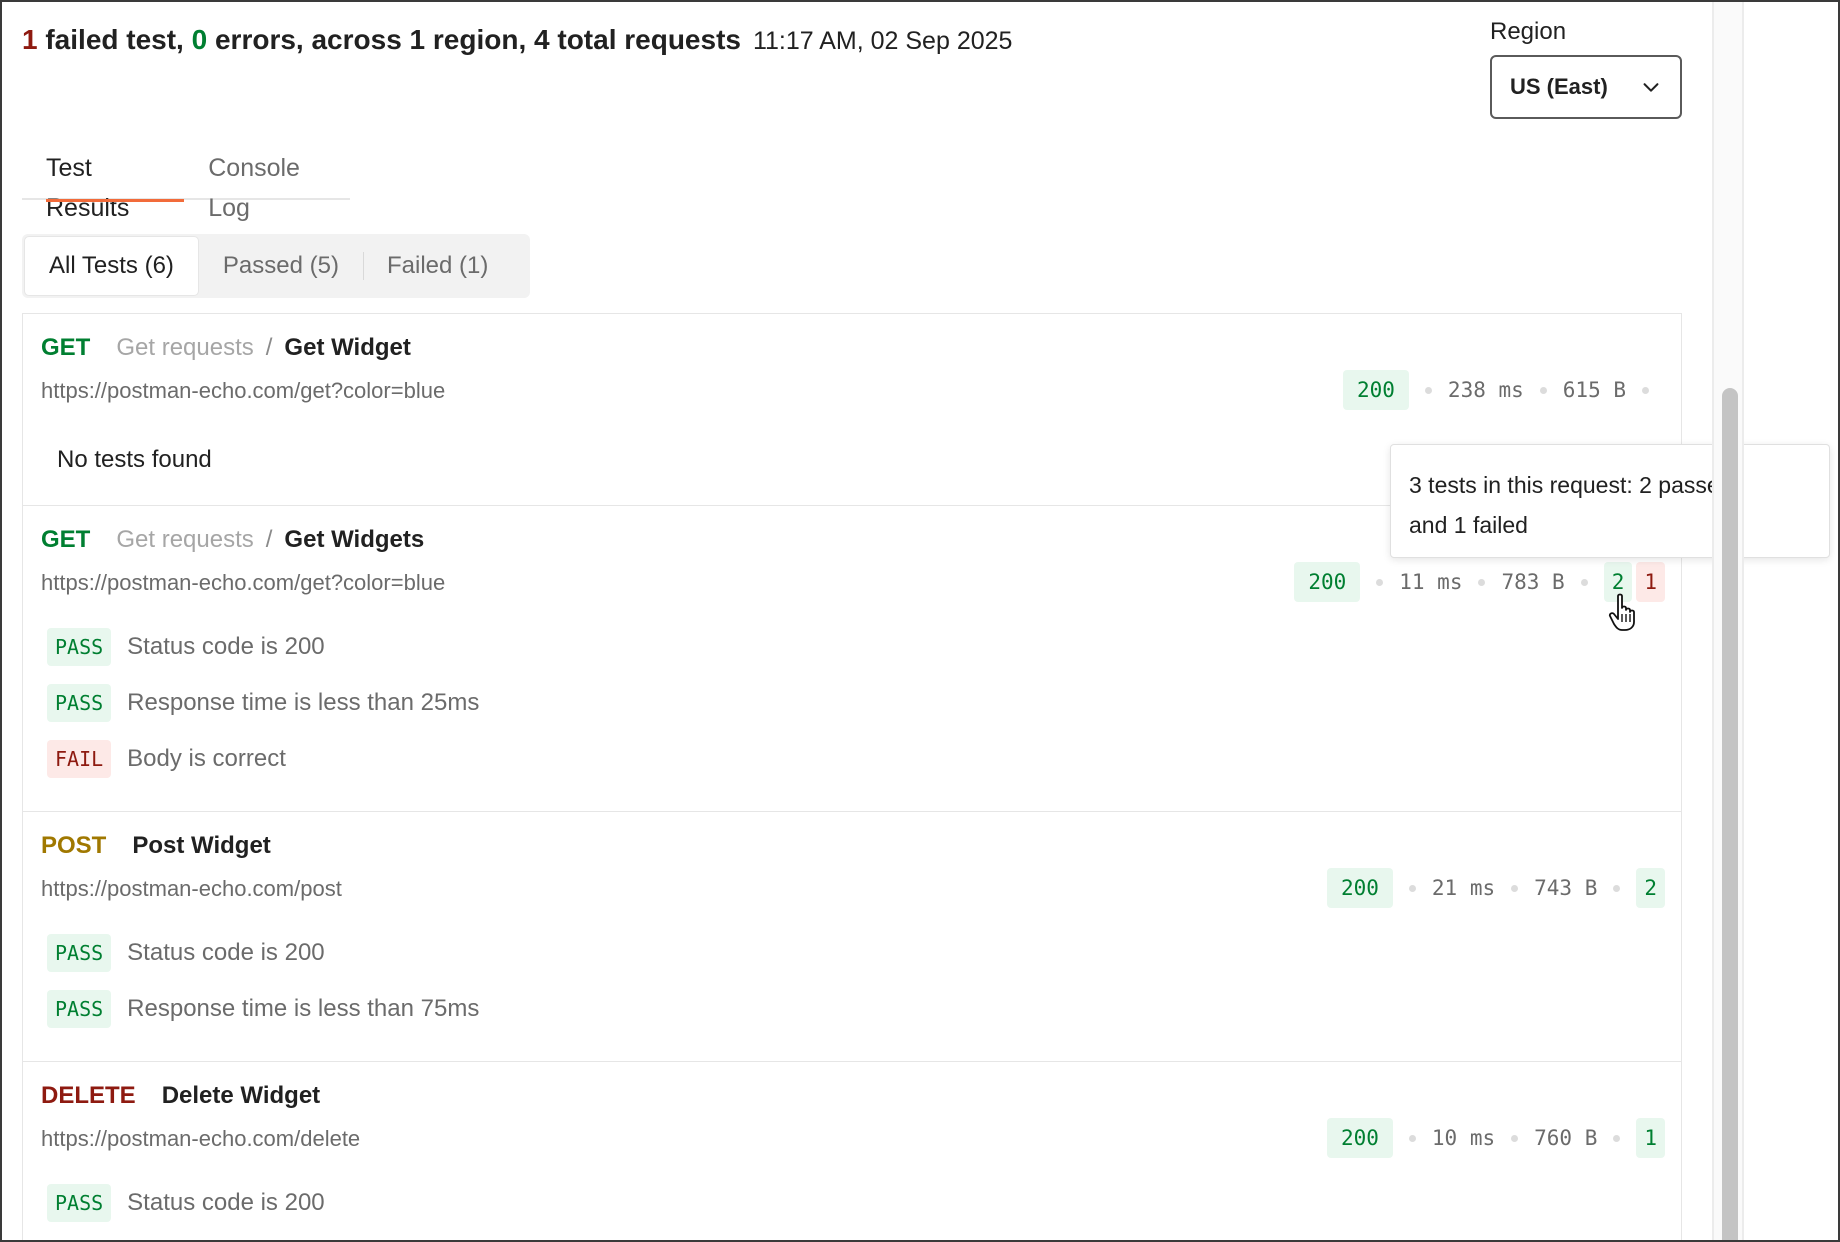  I want to click on request-method: POST, so click(74, 845).